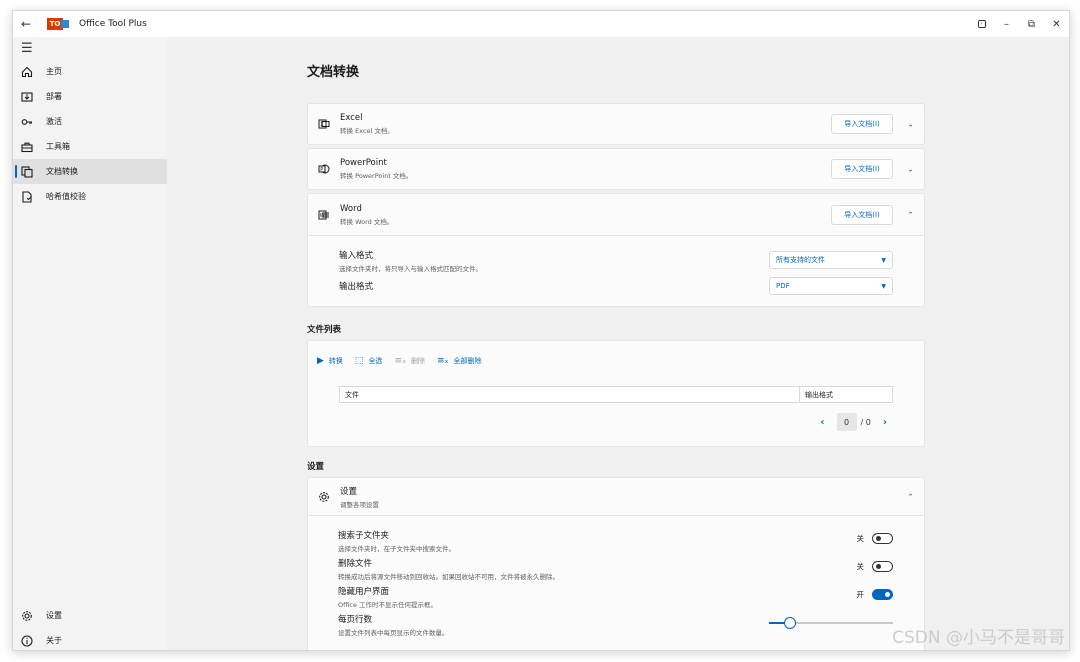 This screenshot has width=1080, height=662. Describe the element at coordinates (616, 124) in the screenshot. I see `excel-card: X Excel 转换 Excel 文档。 导入文档(I) ⌄` at that location.